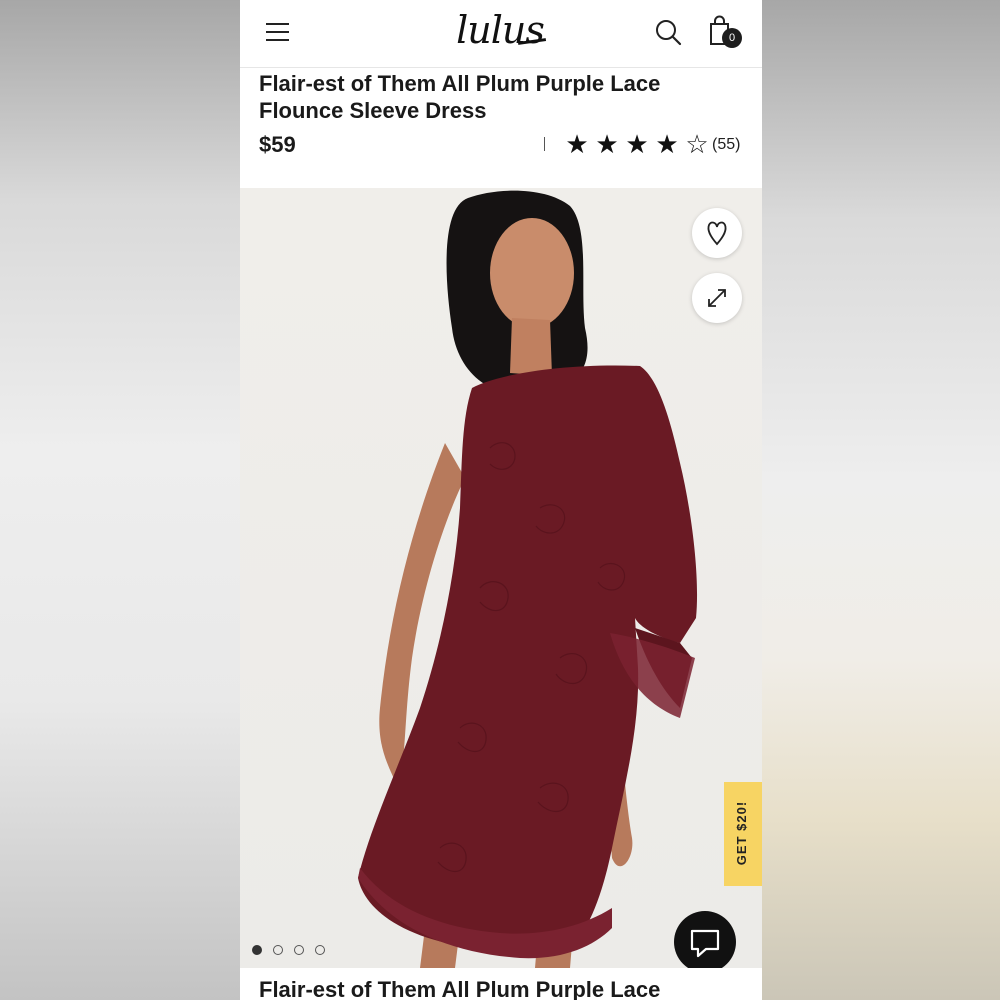  I want to click on review-count: (55), so click(726, 145).